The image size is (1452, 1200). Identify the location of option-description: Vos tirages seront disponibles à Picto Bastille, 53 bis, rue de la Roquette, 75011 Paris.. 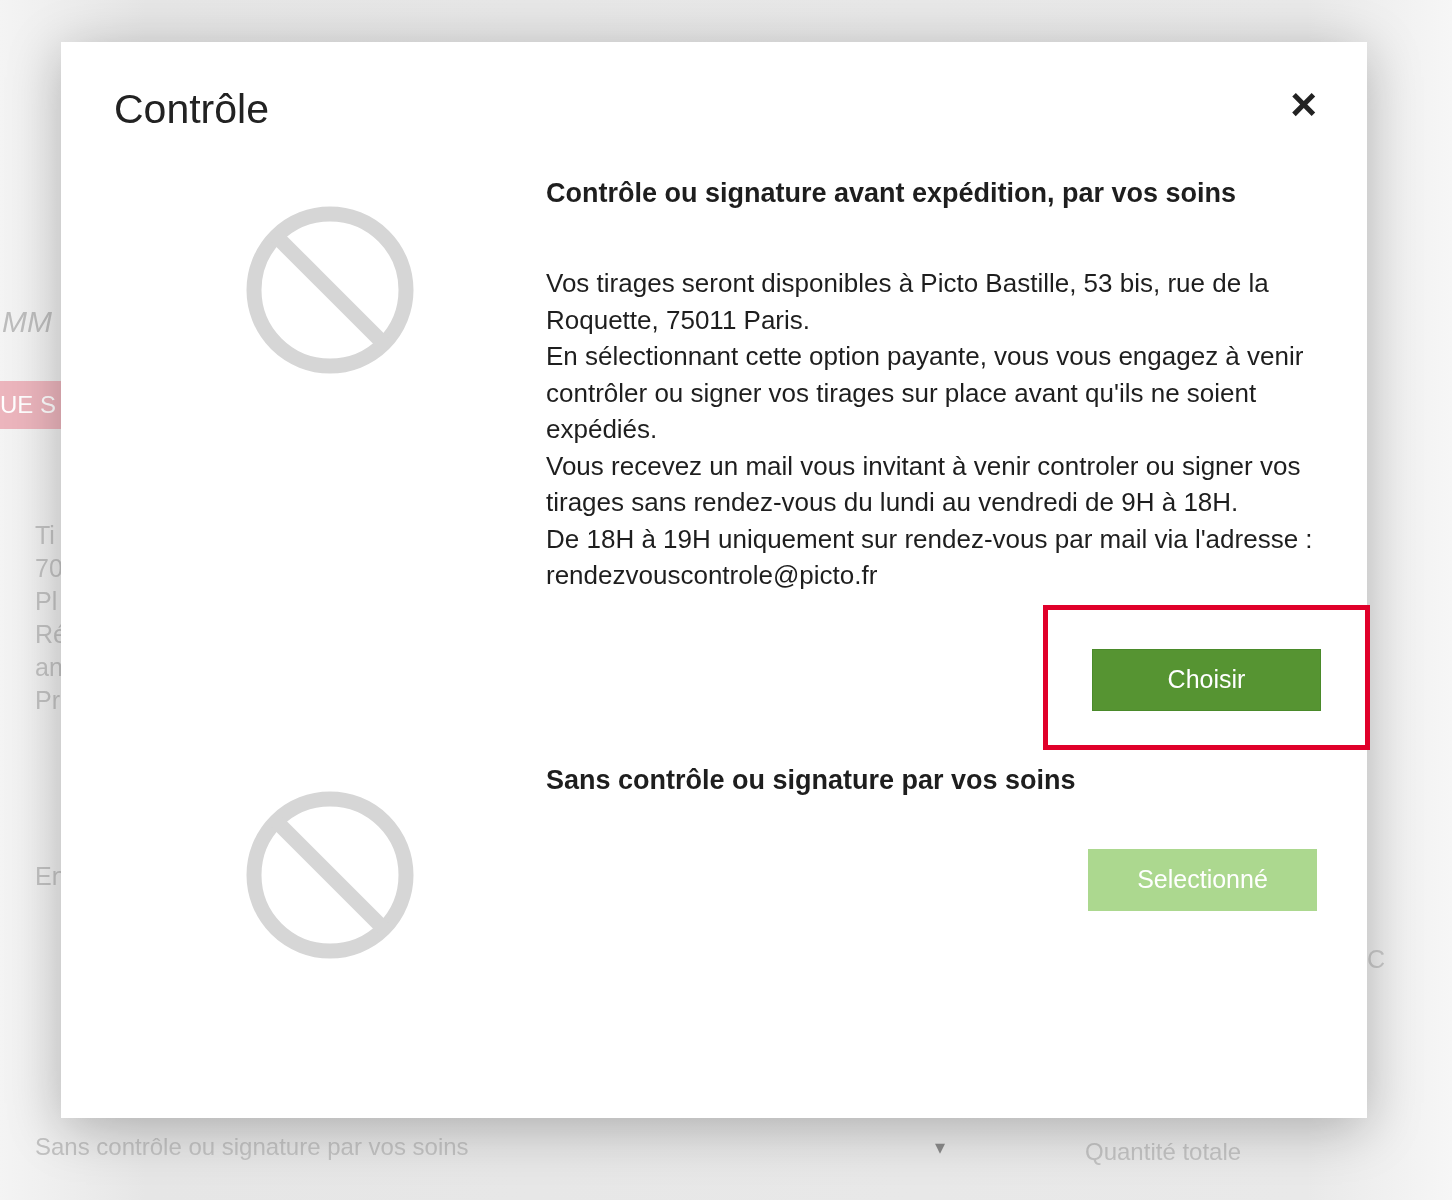
(908, 302).